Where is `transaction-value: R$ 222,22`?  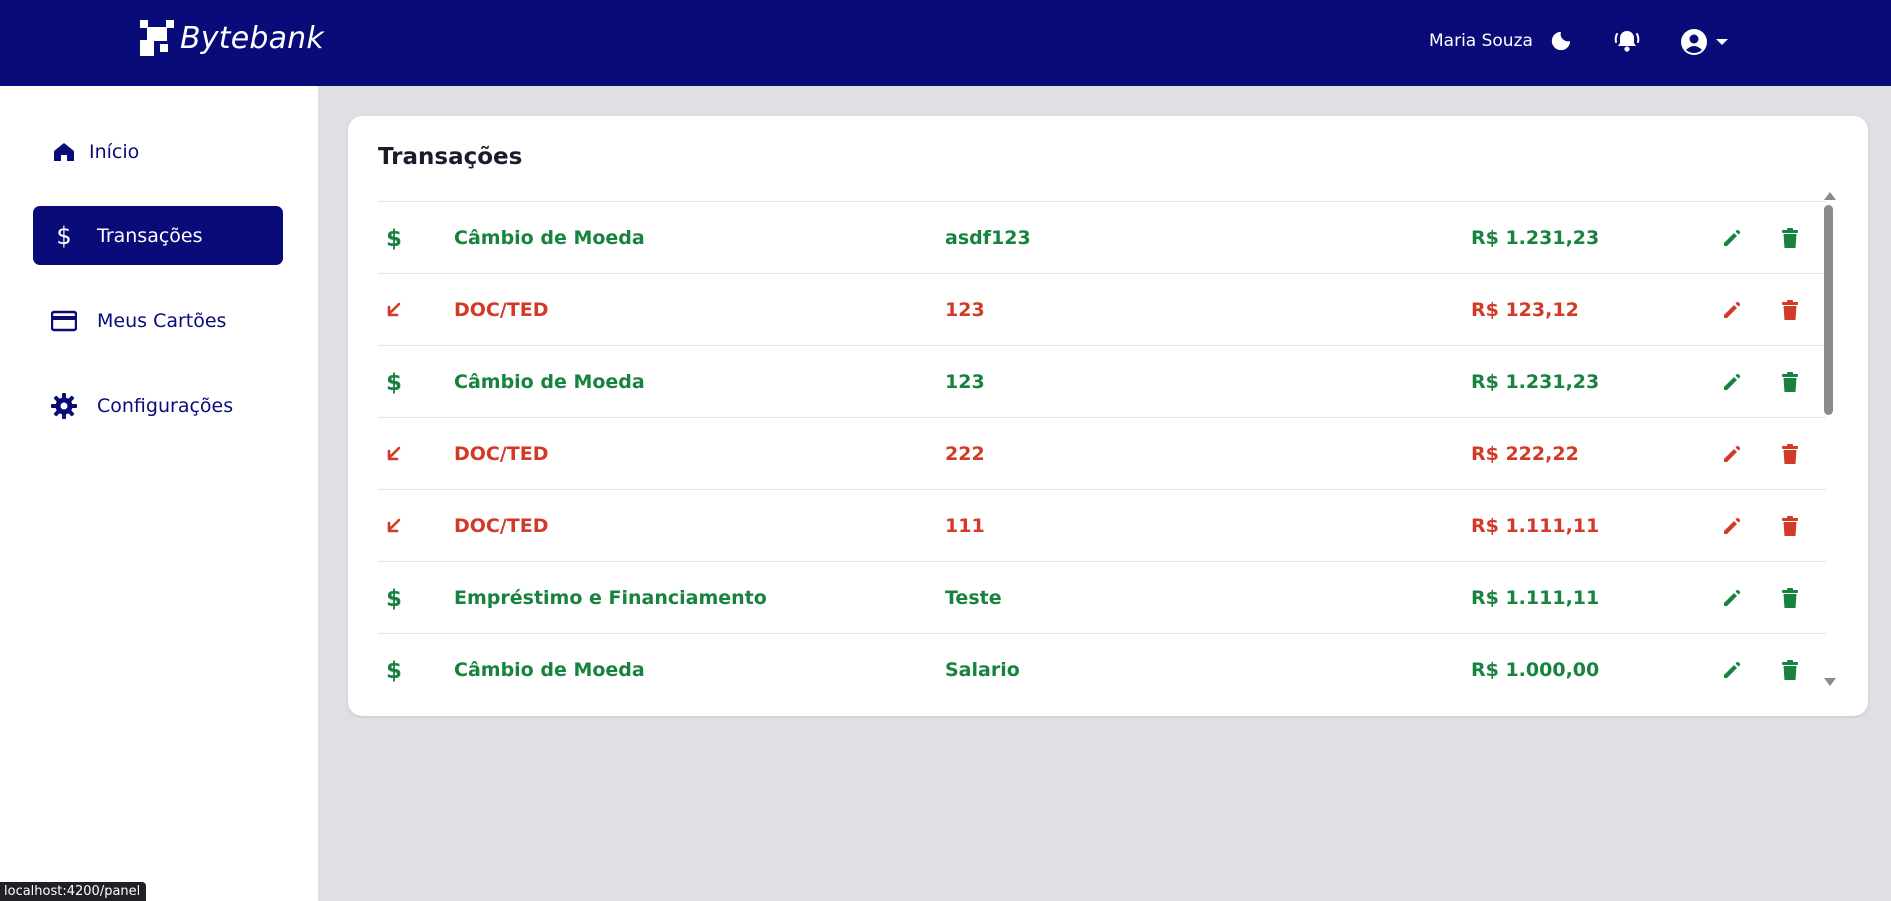 transaction-value: R$ 222,22 is located at coordinates (1525, 454).